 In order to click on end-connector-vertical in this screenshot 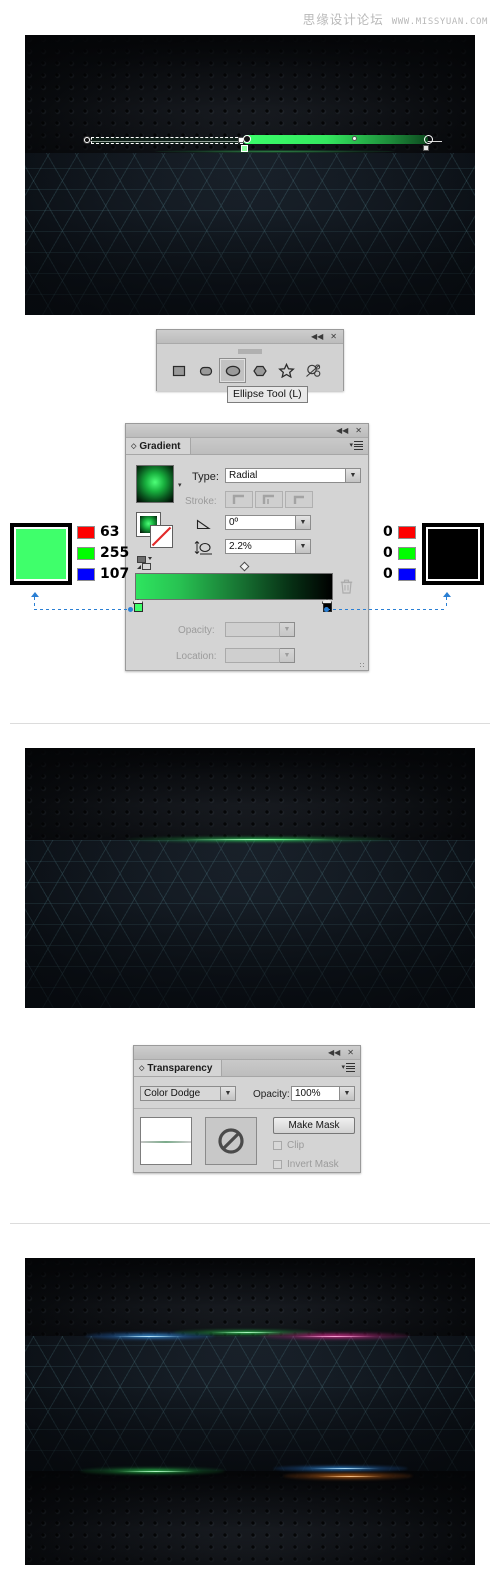, I will do `click(446, 603)`.